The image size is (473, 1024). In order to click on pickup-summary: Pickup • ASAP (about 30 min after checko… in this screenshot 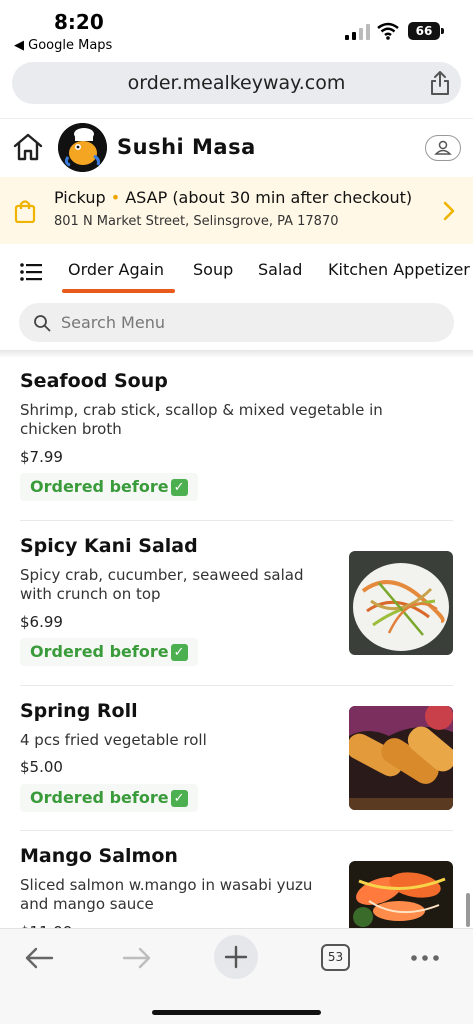, I will do `click(233, 197)`.